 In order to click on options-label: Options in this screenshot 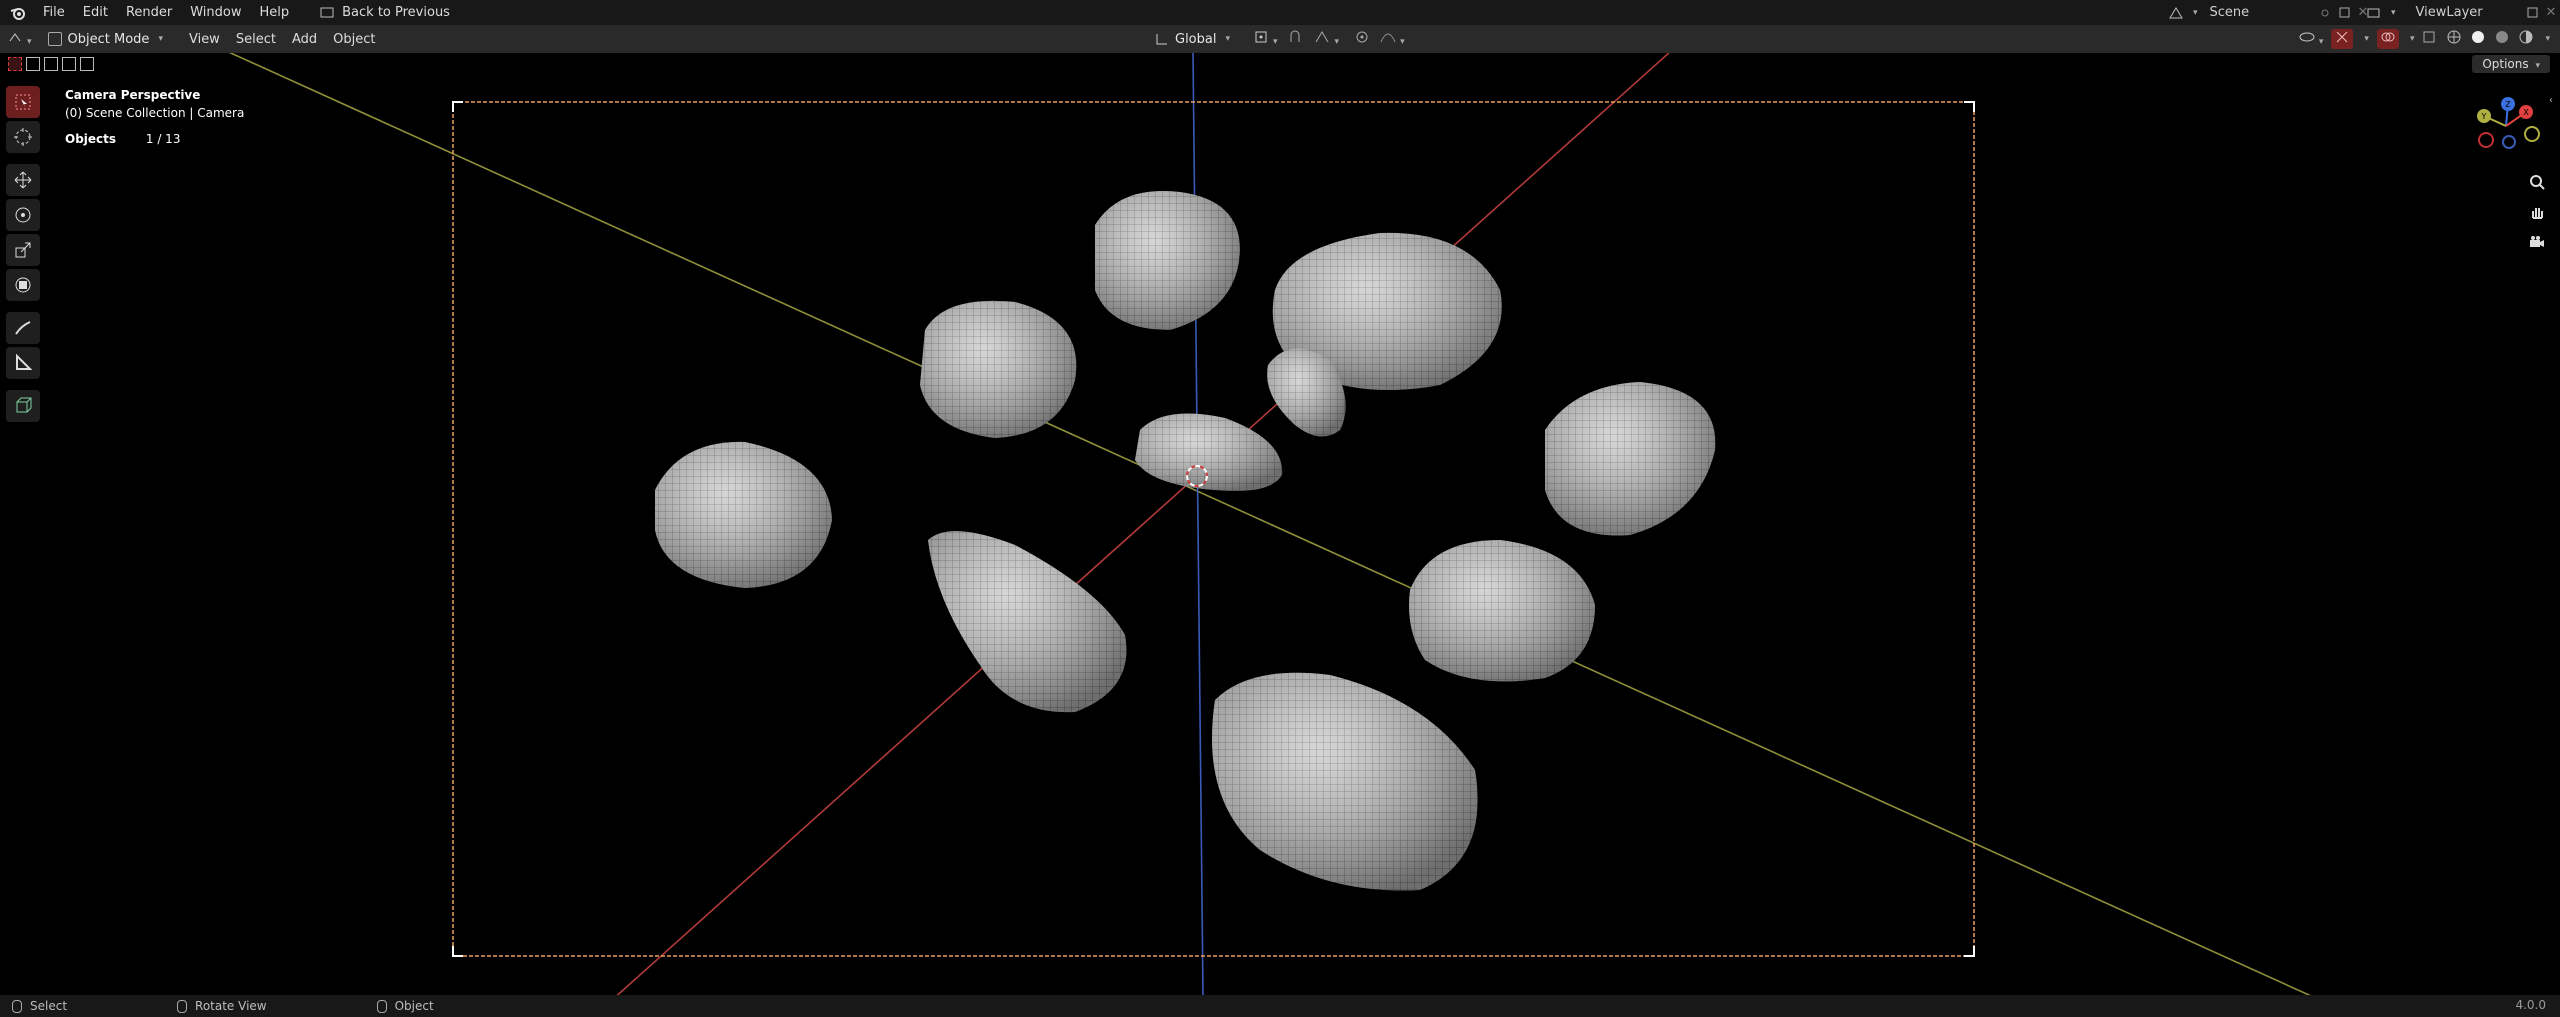, I will do `click(2505, 64)`.